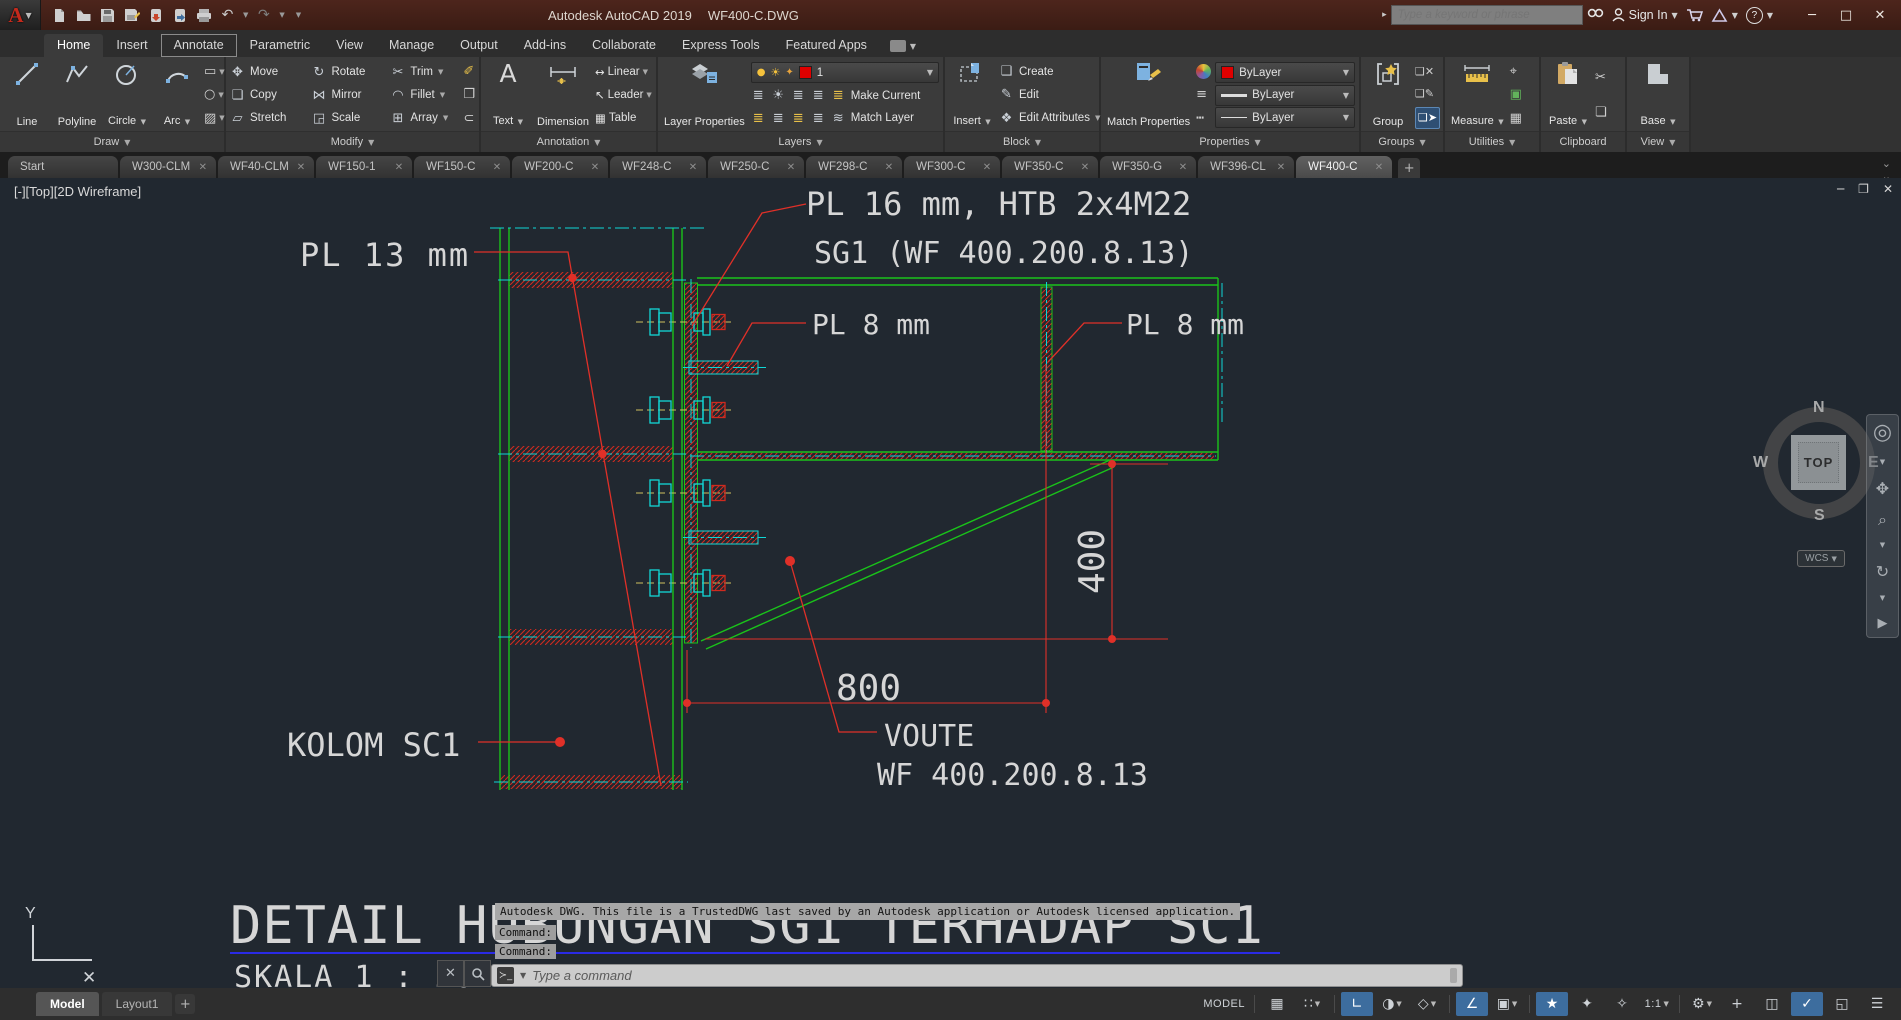 The width and height of the screenshot is (1901, 1020). Describe the element at coordinates (1201, 95) in the screenshot. I see `lineweight-list-icon: ≡` at that location.